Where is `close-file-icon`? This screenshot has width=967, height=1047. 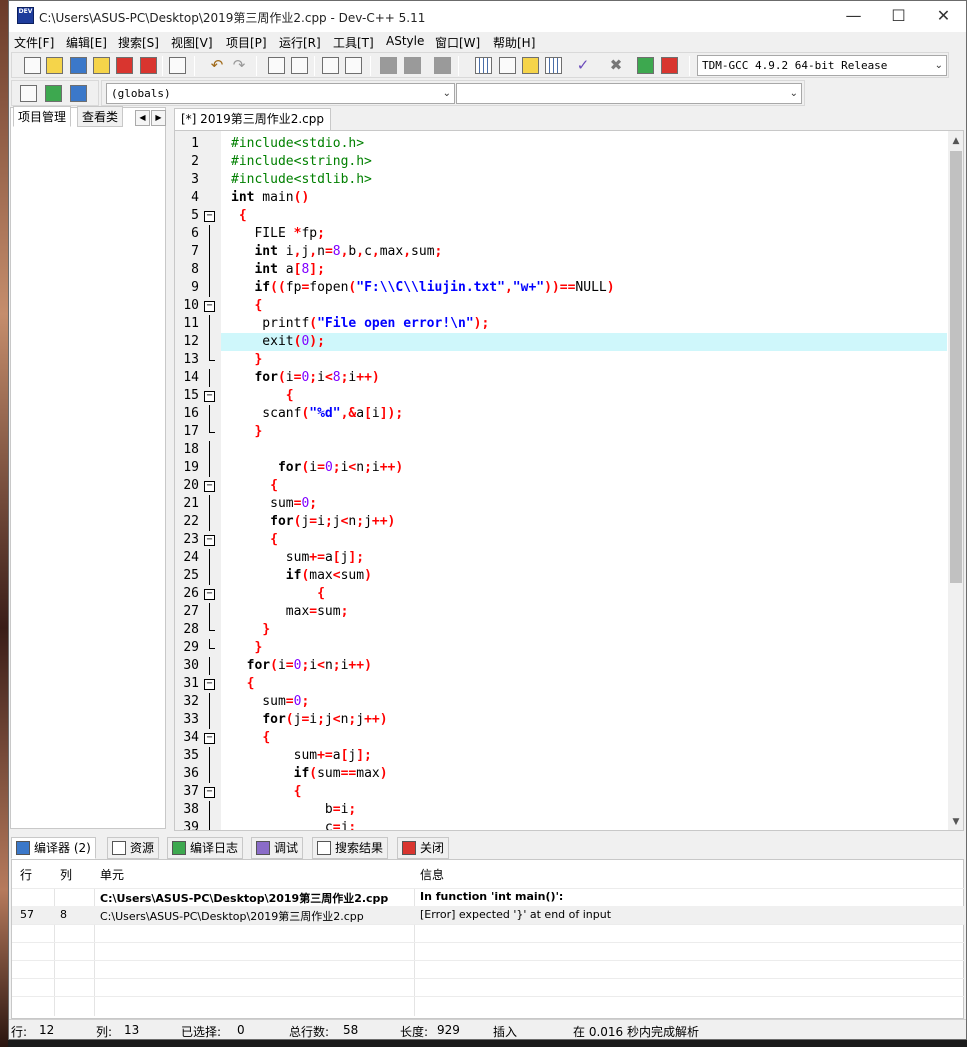 close-file-icon is located at coordinates (124, 65).